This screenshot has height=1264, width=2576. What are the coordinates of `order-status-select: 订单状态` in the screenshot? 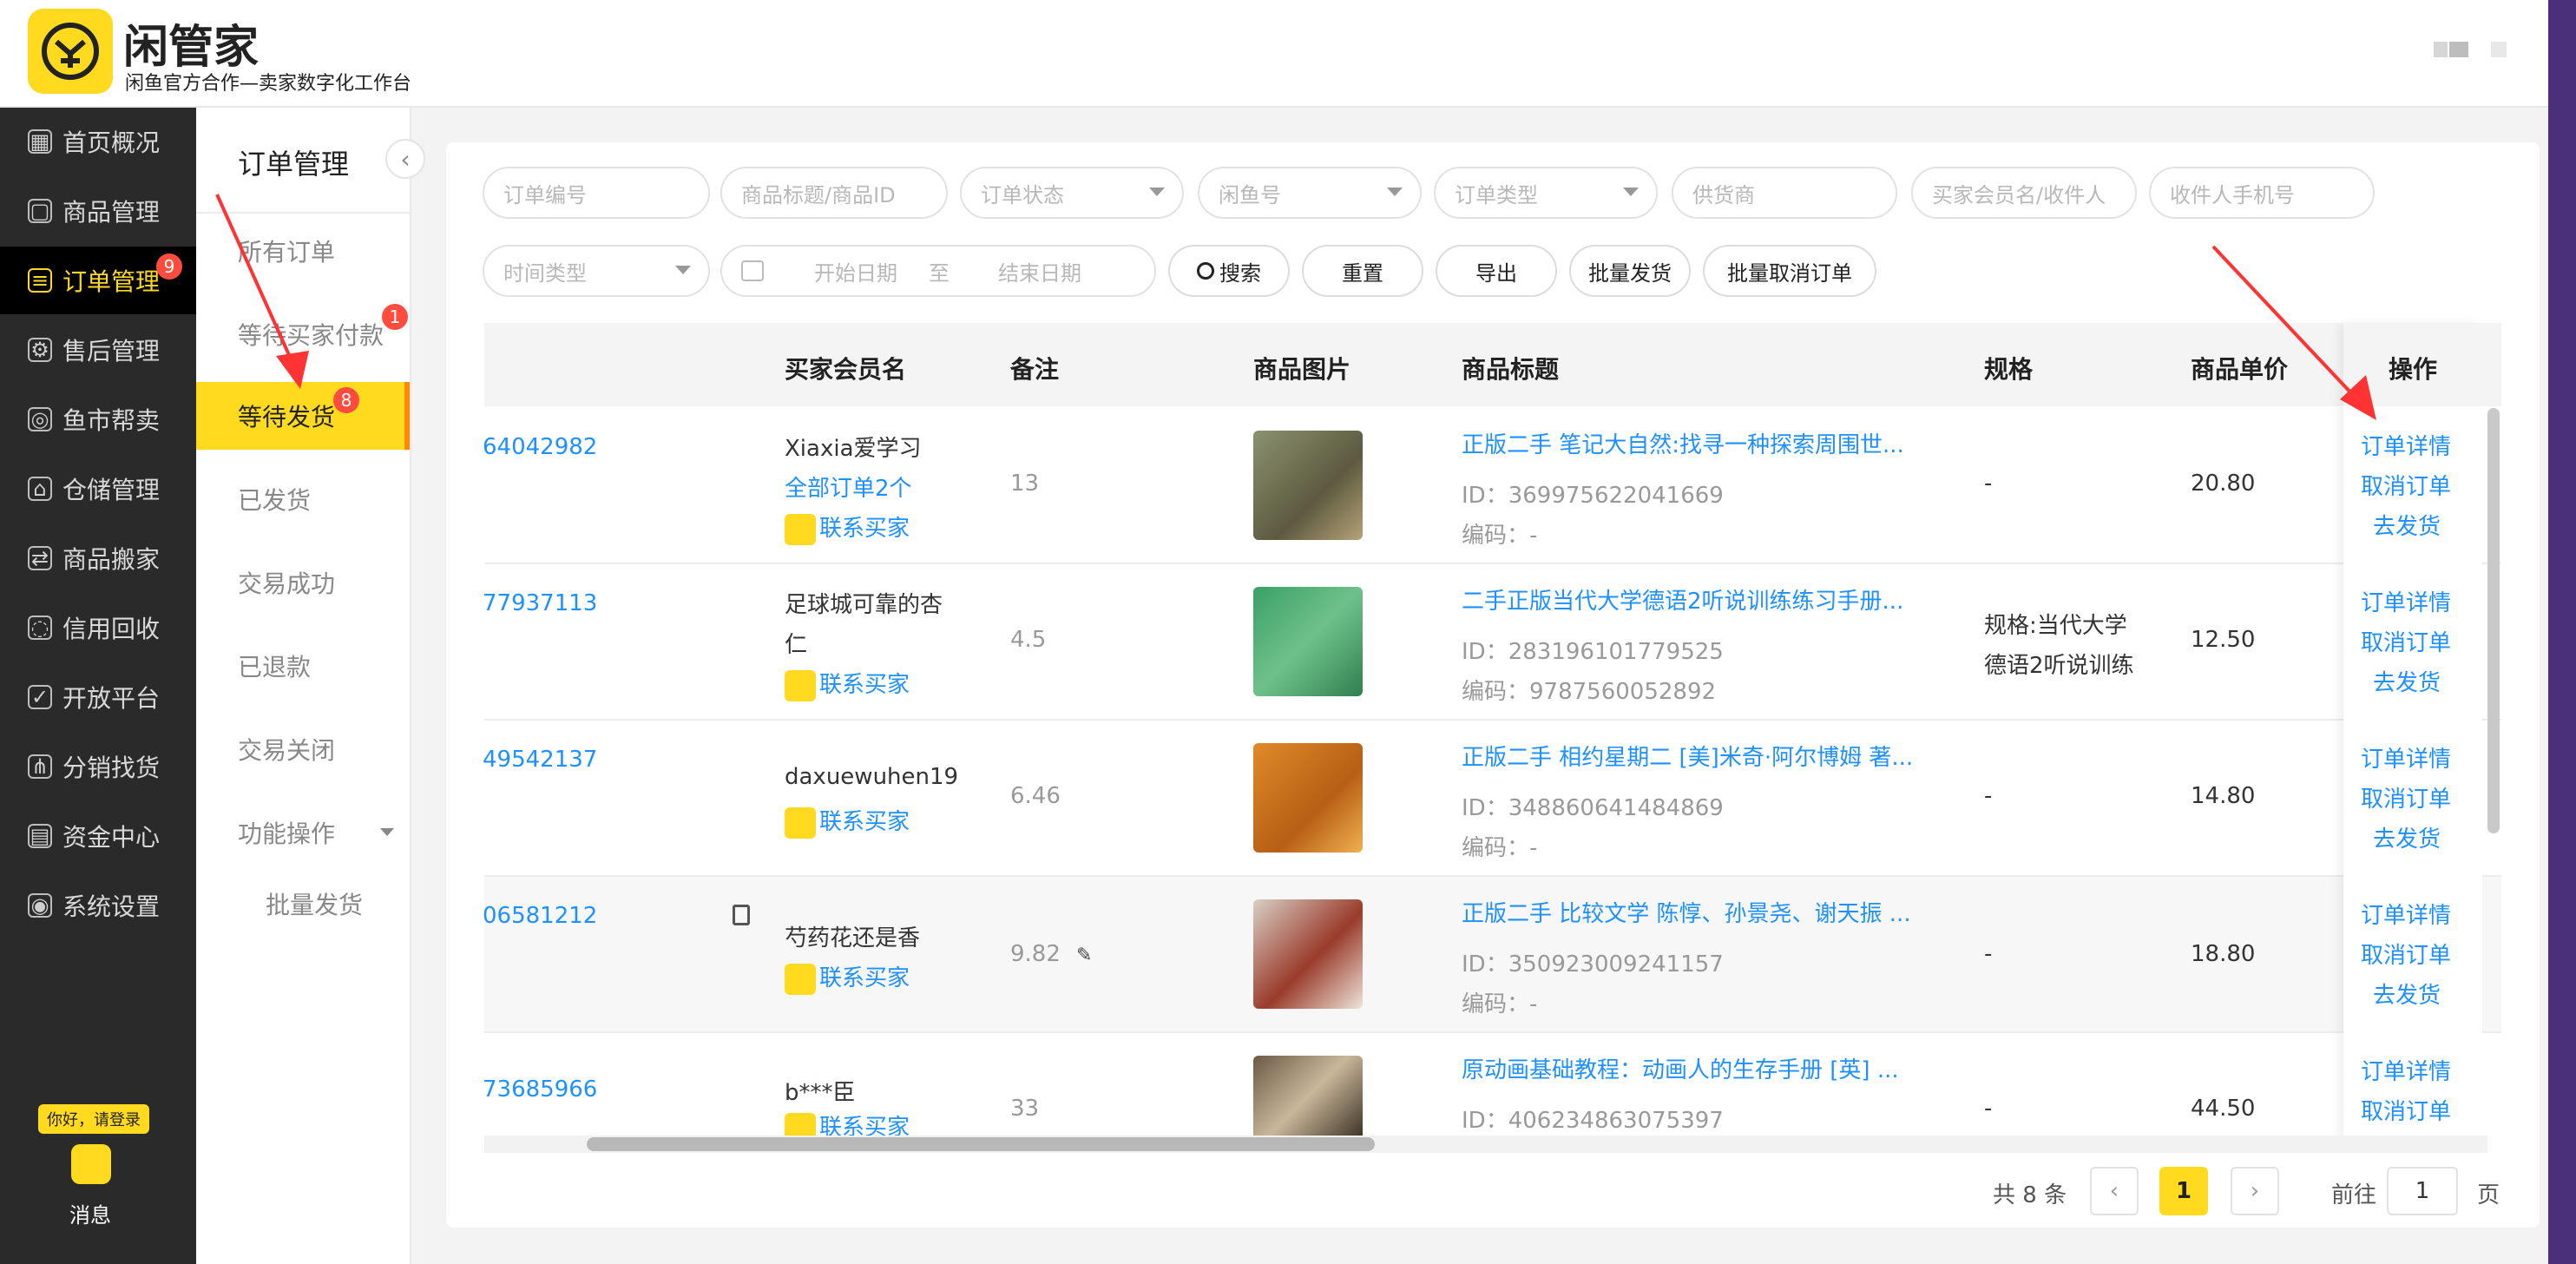 It's located at (1072, 193).